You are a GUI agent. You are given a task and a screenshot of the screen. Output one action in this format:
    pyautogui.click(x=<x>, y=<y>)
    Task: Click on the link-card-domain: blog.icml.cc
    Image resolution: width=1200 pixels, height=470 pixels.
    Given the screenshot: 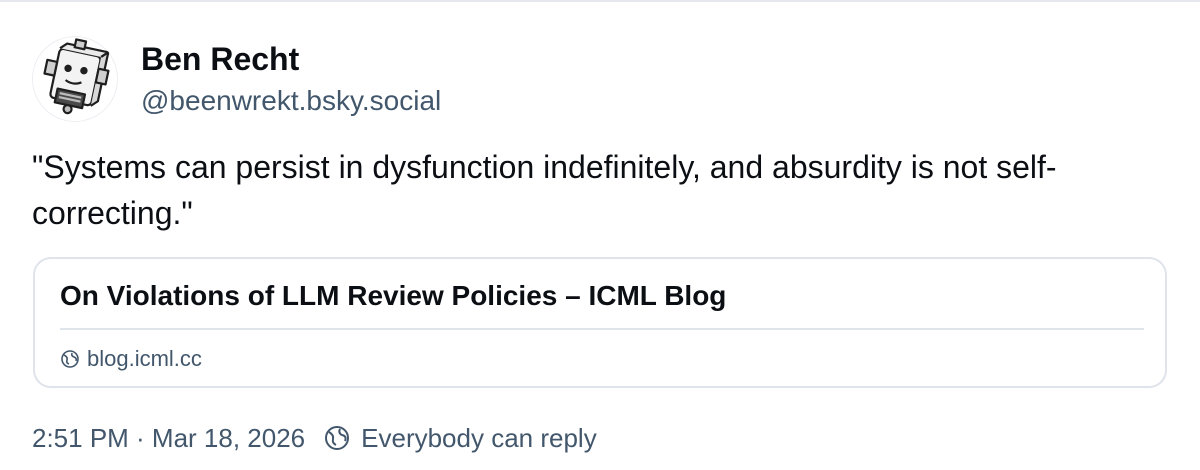 What is the action you would take?
    pyautogui.click(x=144, y=358)
    